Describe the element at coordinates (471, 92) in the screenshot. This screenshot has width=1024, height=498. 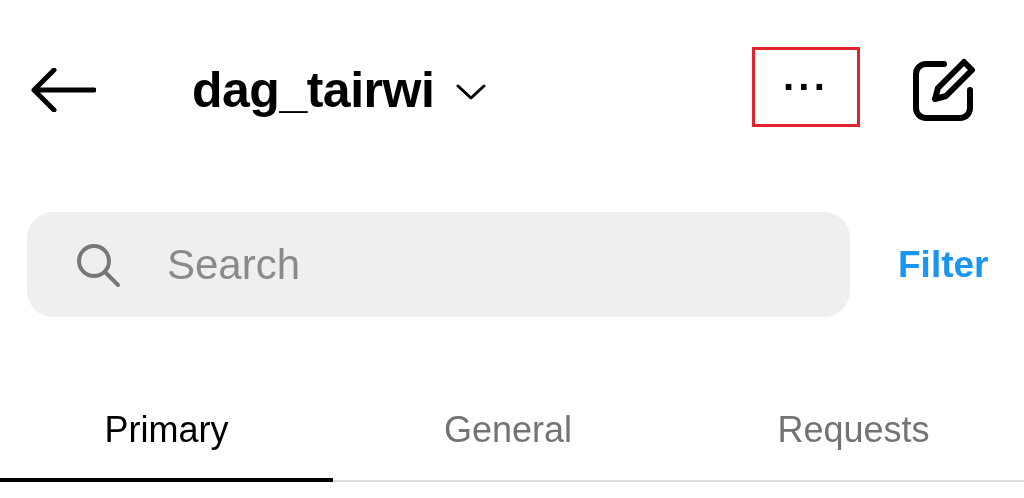
I see `chevron-down-icon` at that location.